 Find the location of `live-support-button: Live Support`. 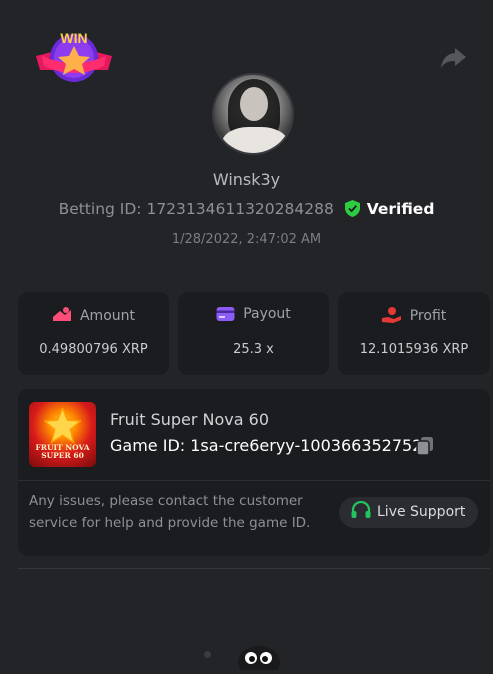

live-support-button: Live Support is located at coordinates (408, 512).